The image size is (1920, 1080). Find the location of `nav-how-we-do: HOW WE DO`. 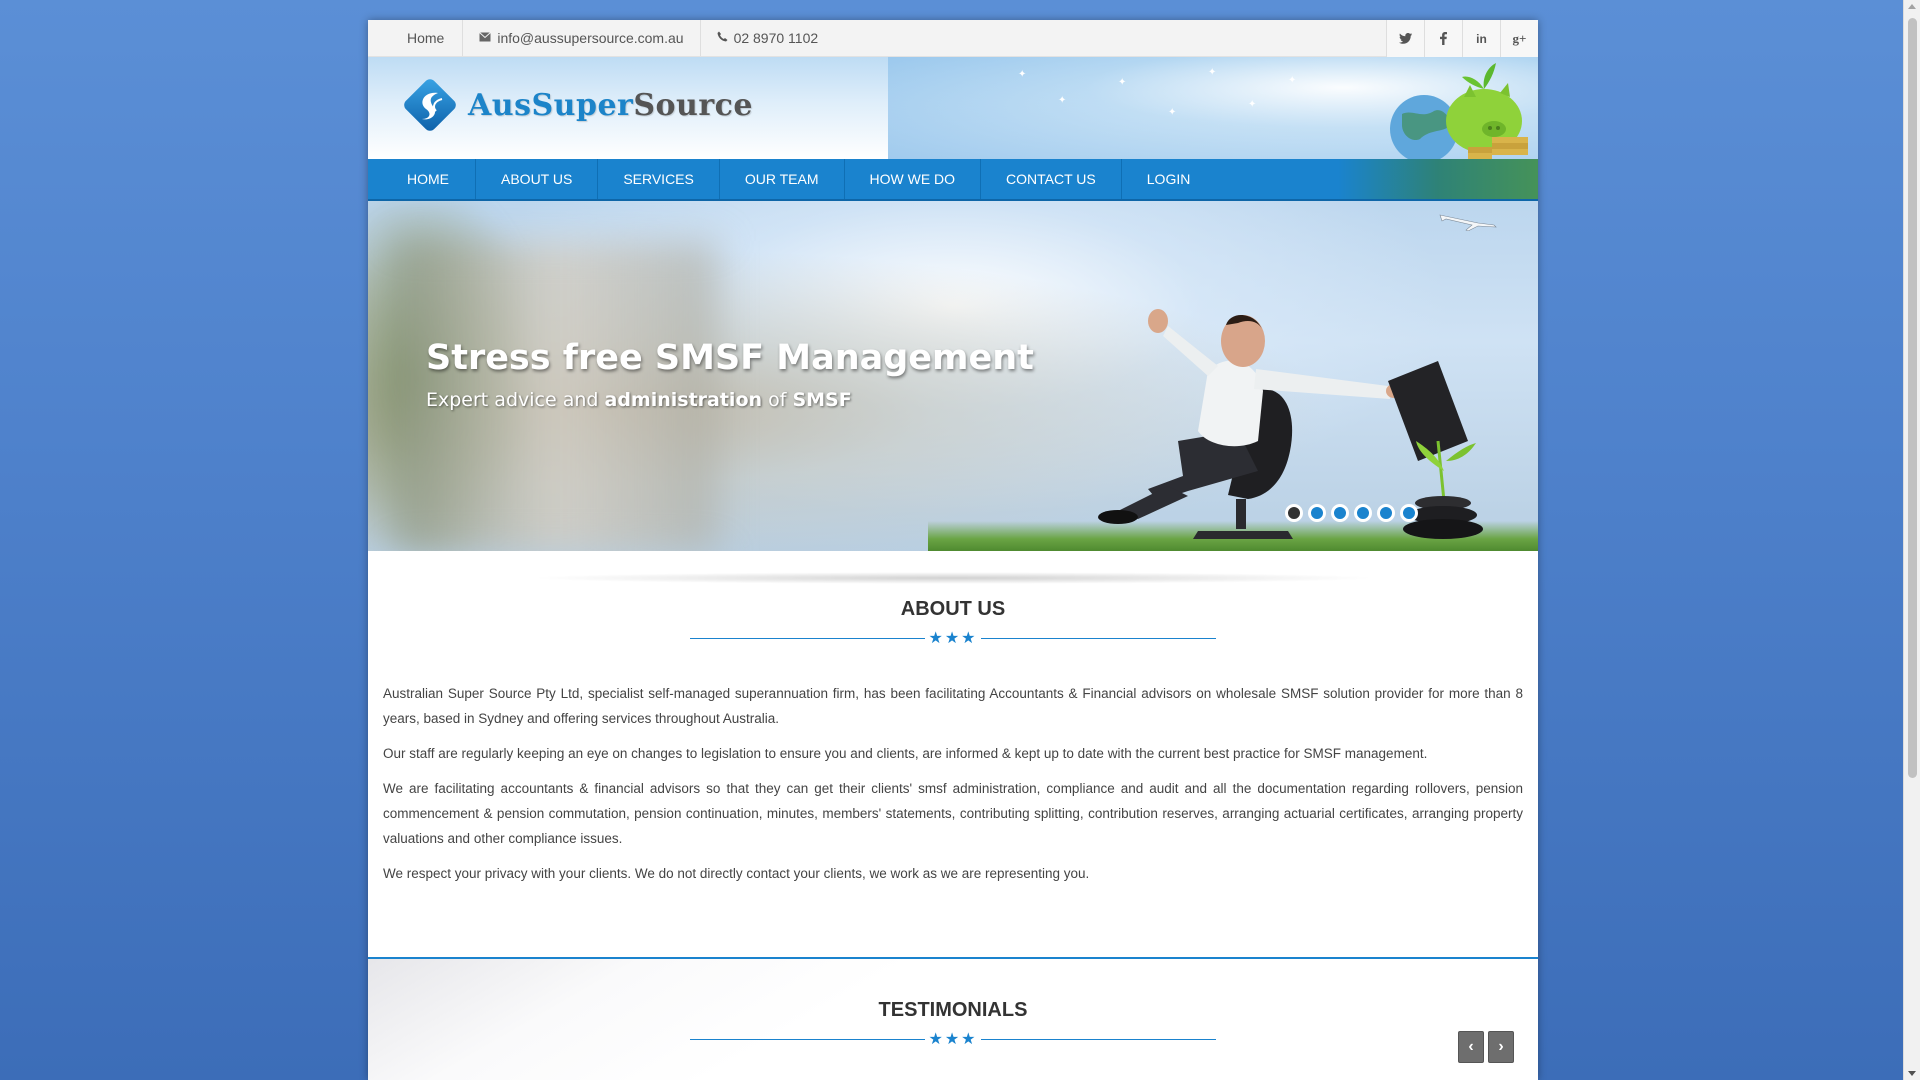

nav-how-we-do: HOW WE DO is located at coordinates (913, 179).